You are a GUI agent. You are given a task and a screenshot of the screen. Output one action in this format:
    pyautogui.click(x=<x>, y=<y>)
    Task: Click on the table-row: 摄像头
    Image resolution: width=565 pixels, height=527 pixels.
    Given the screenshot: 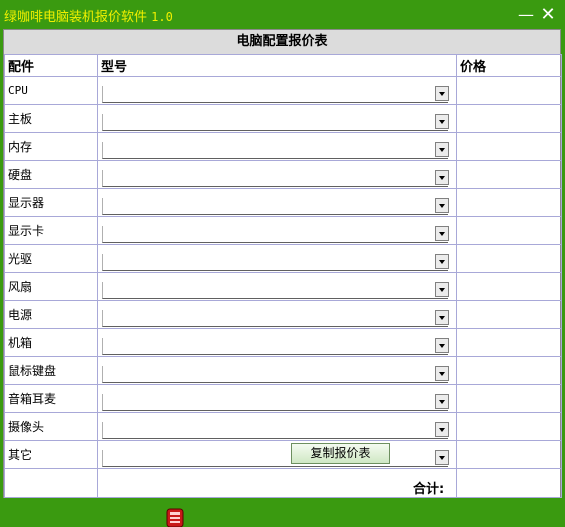 What is the action you would take?
    pyautogui.click(x=283, y=426)
    